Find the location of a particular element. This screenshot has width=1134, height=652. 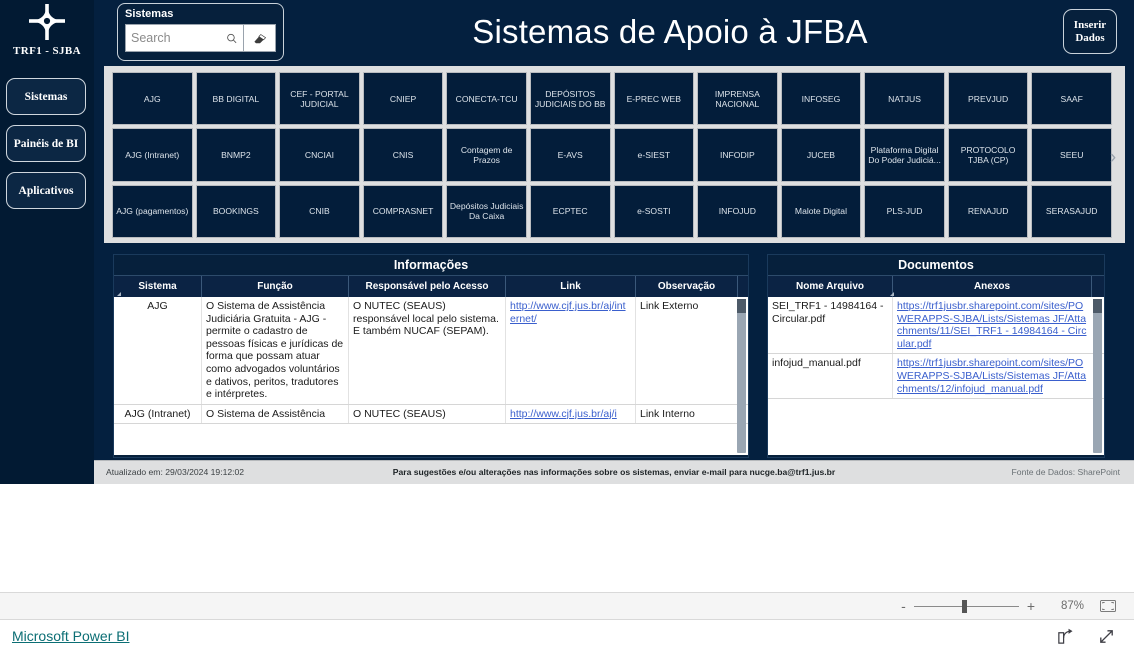

system-tile: PROTOCOLO TJBA (CP) is located at coordinates (988, 155).